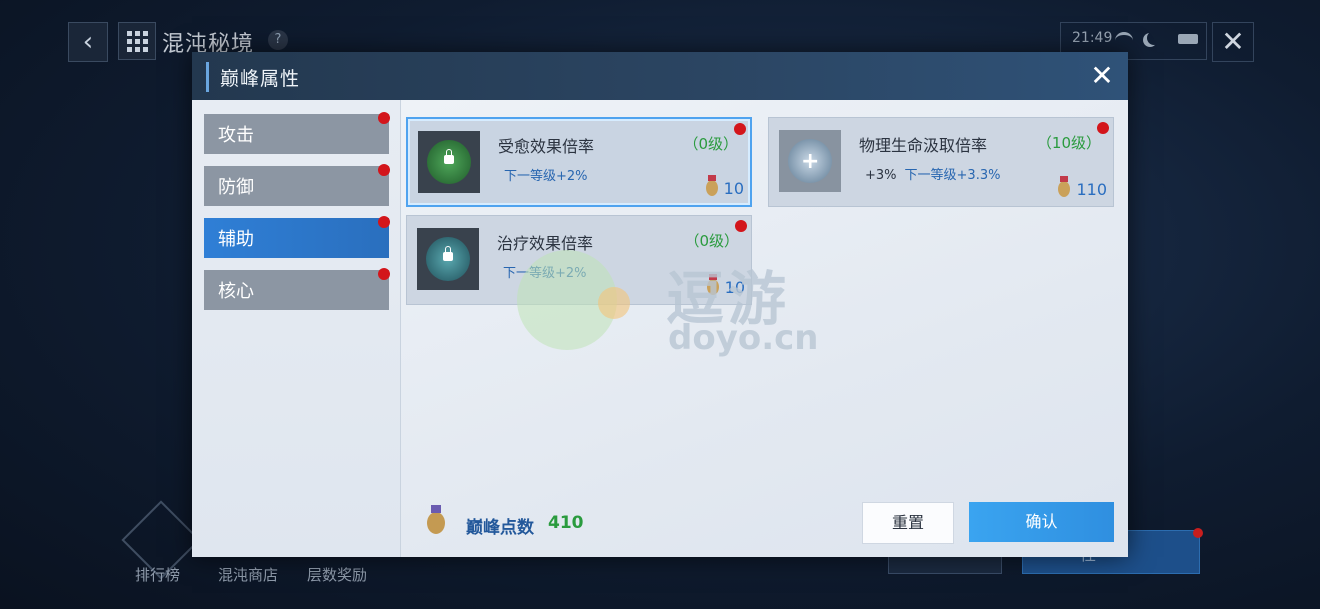 The image size is (1320, 609). Describe the element at coordinates (546, 176) in the screenshot. I see `attribute-next-level: 下一等级+2%` at that location.